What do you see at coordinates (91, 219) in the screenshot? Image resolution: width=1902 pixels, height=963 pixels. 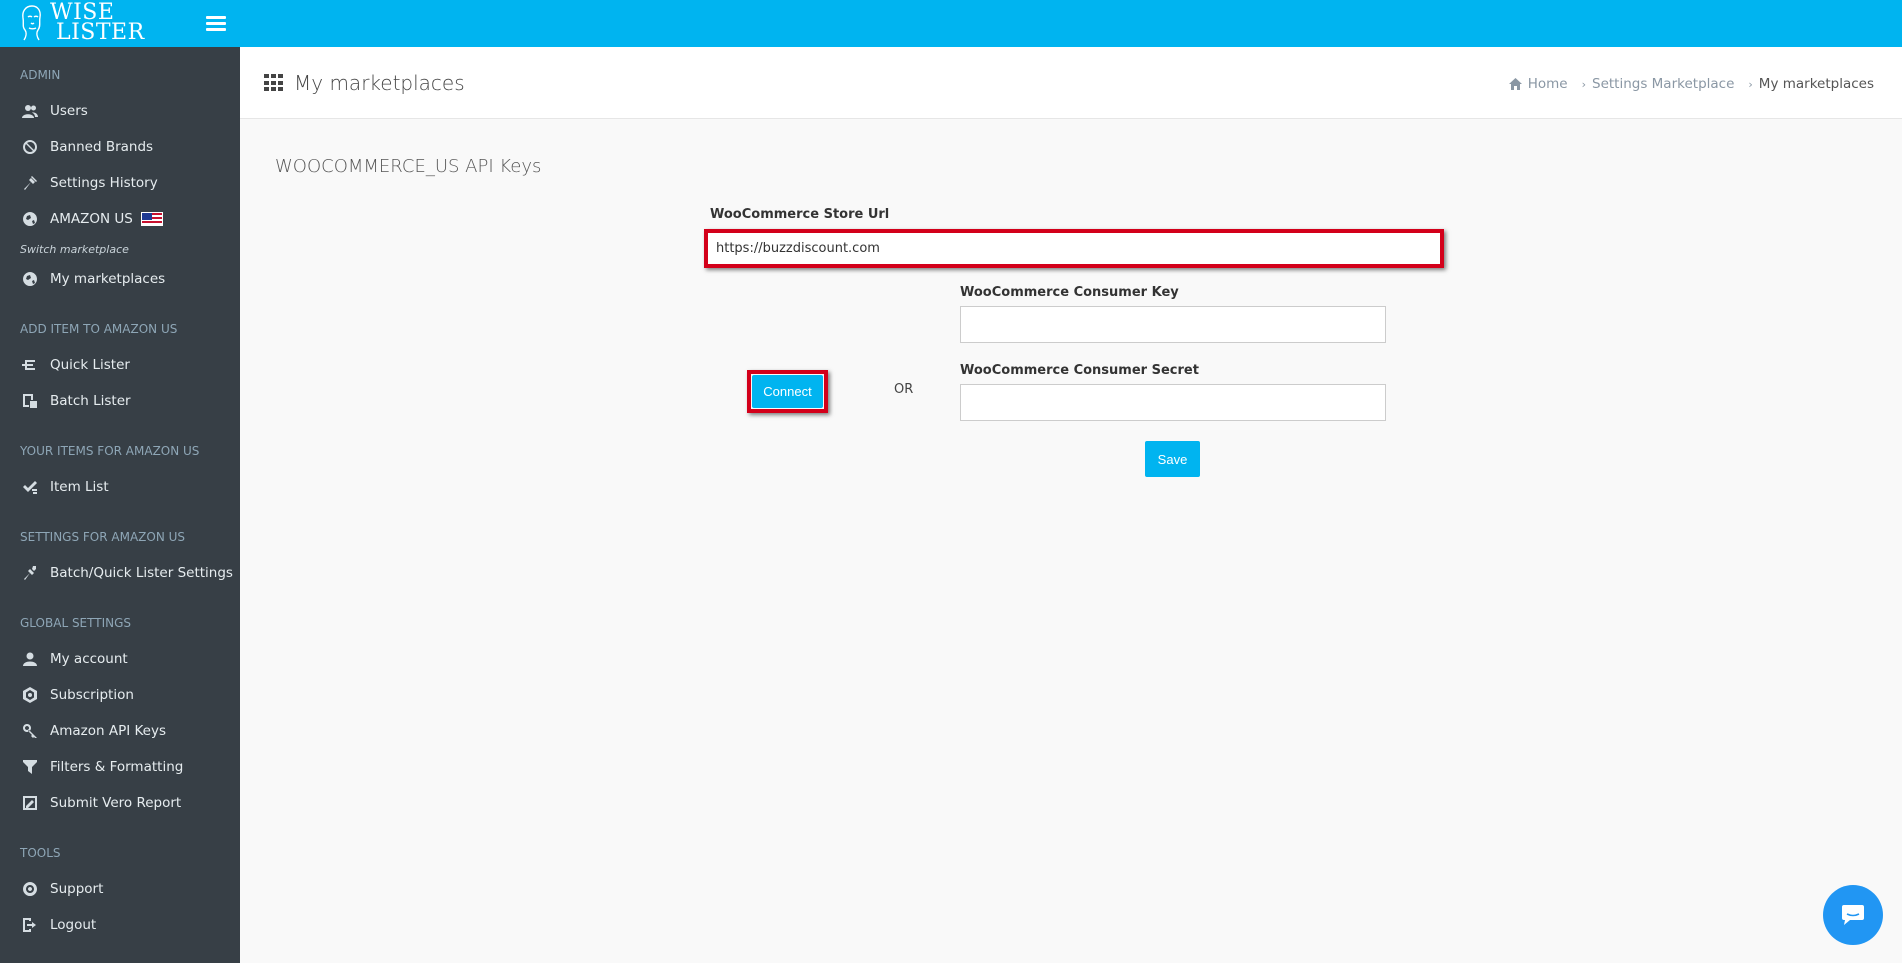 I see `sidebar-item-label: AMAZON US` at bounding box center [91, 219].